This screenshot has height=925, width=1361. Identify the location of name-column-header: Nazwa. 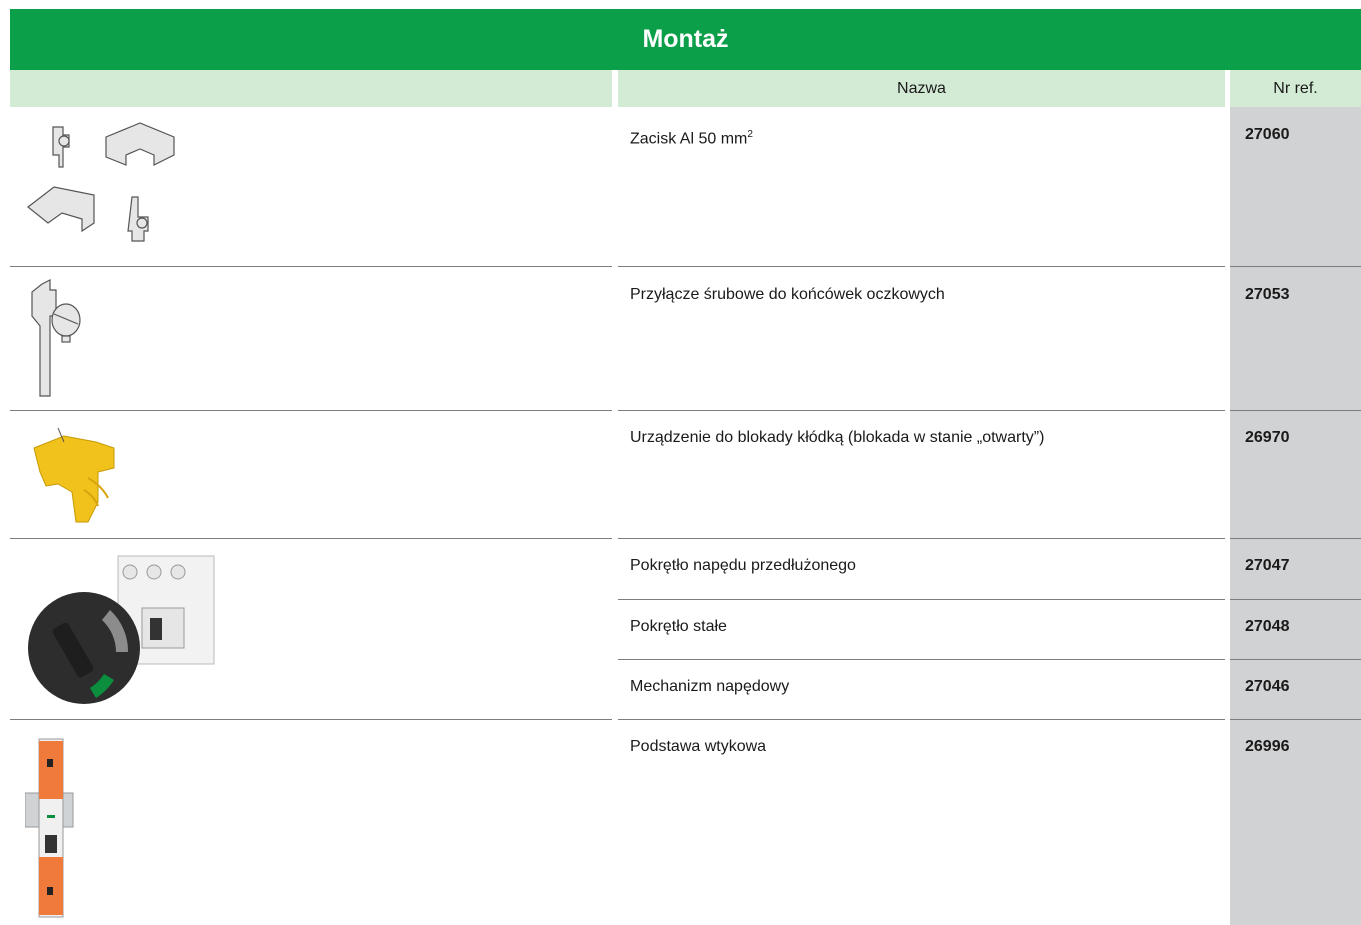
(921, 88).